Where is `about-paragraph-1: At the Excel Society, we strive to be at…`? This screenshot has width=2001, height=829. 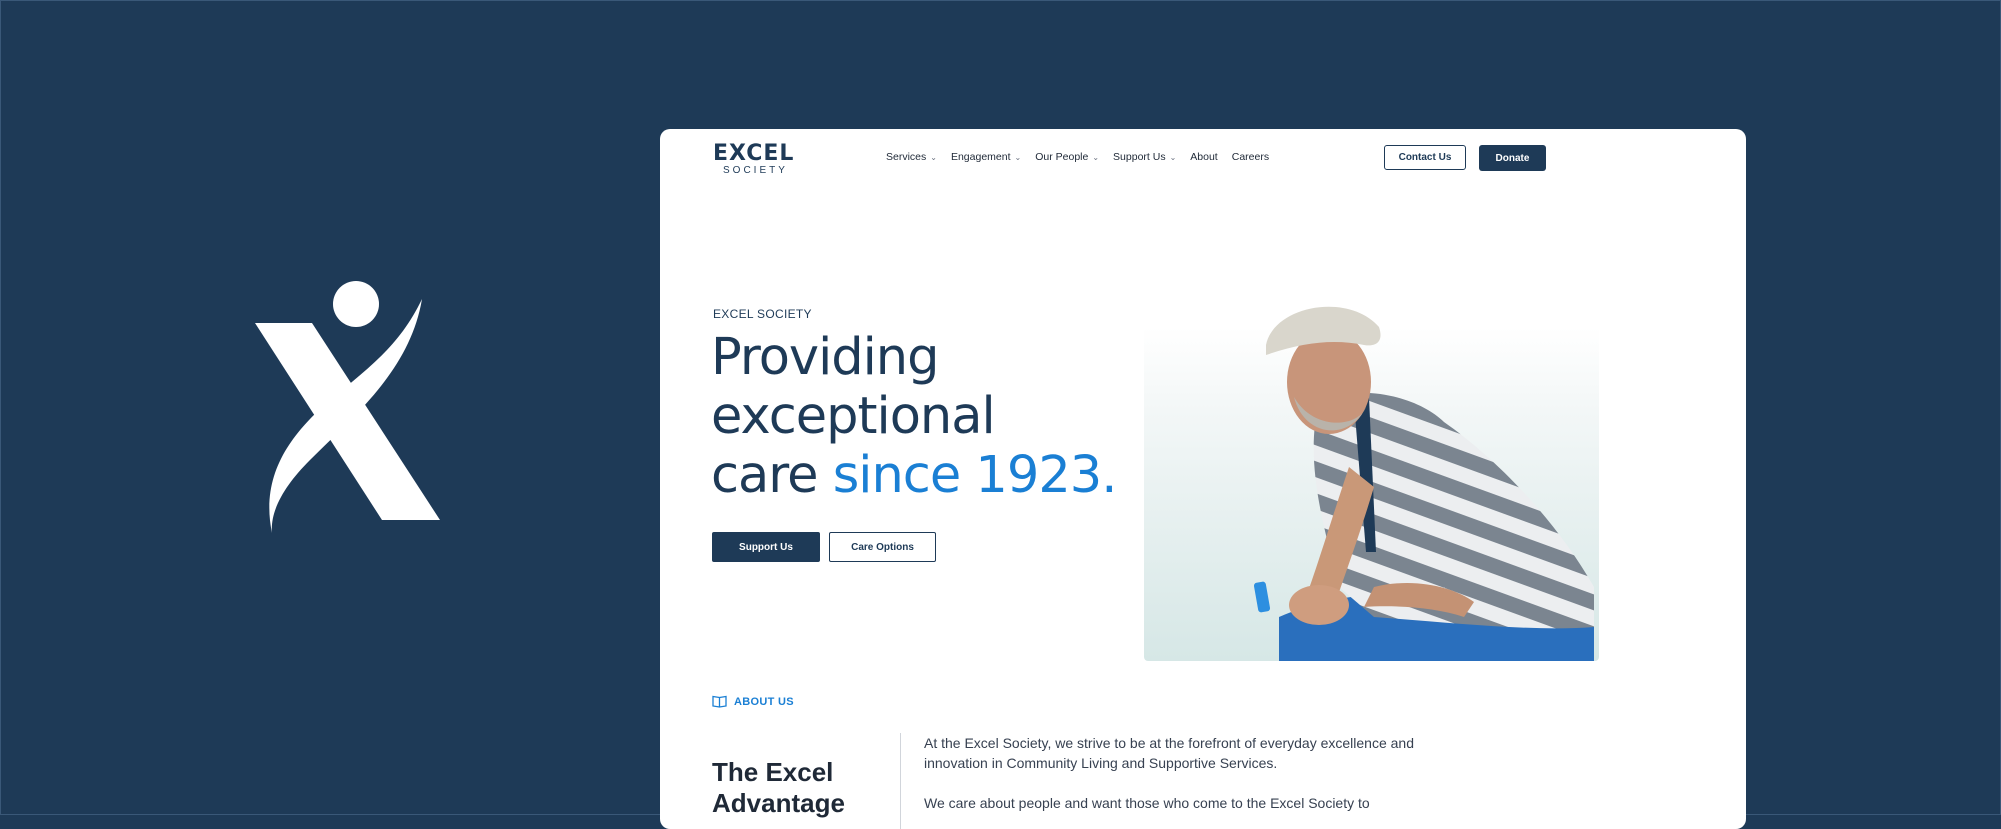
about-paragraph-1: At the Excel Society, we strive to be at… is located at coordinates (1169, 753).